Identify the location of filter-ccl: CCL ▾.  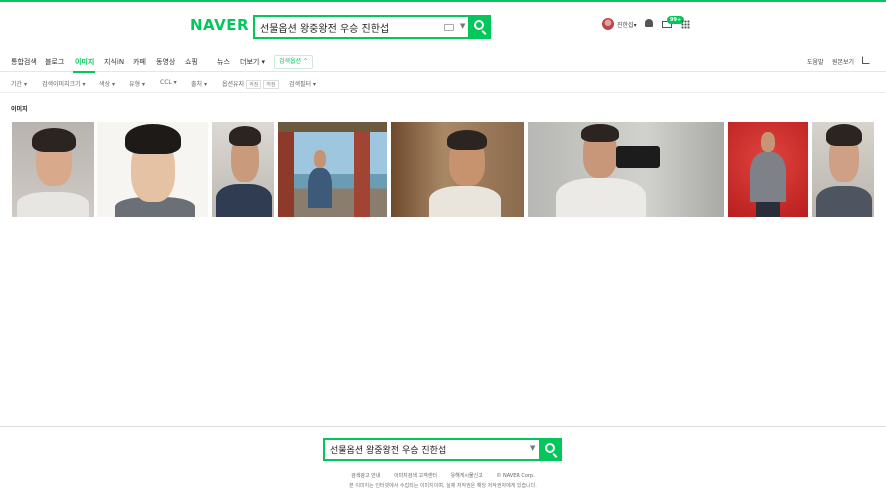
(168, 82).